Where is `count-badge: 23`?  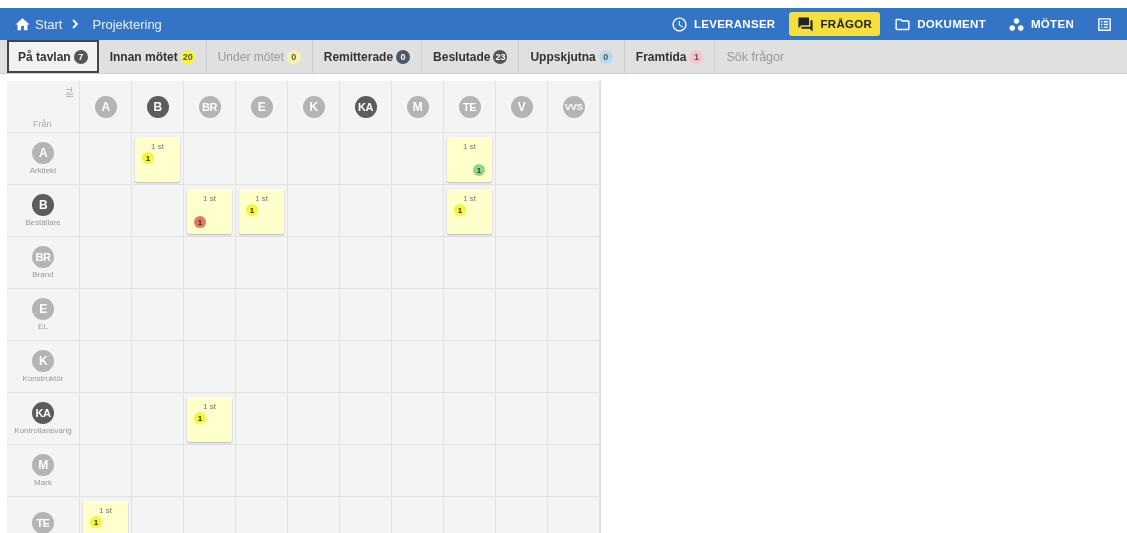 count-badge: 23 is located at coordinates (500, 56).